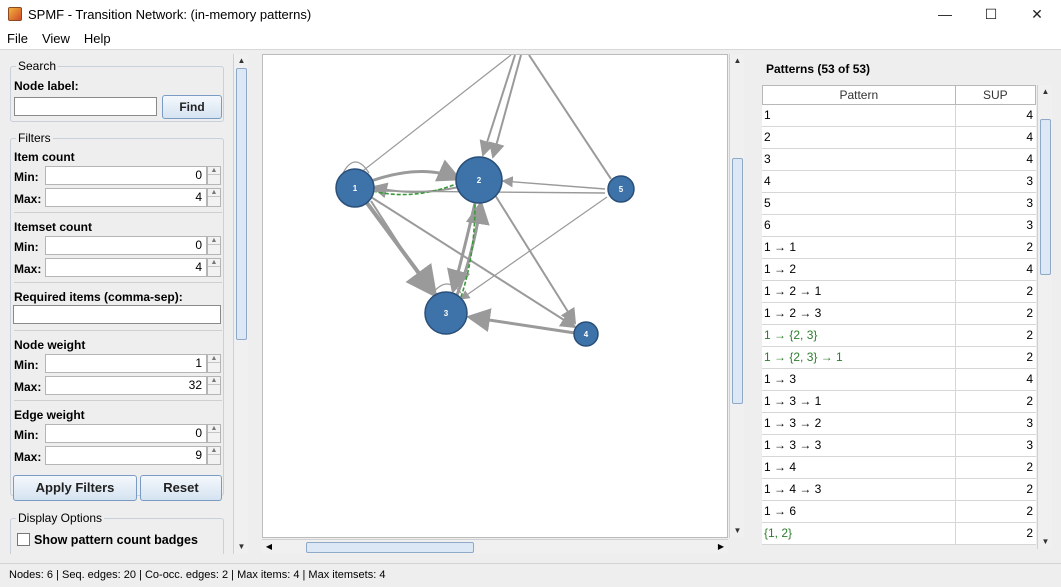  What do you see at coordinates (214, 455) in the screenshot?
I see `edge-weight-max-spinner: ▲` at bounding box center [214, 455].